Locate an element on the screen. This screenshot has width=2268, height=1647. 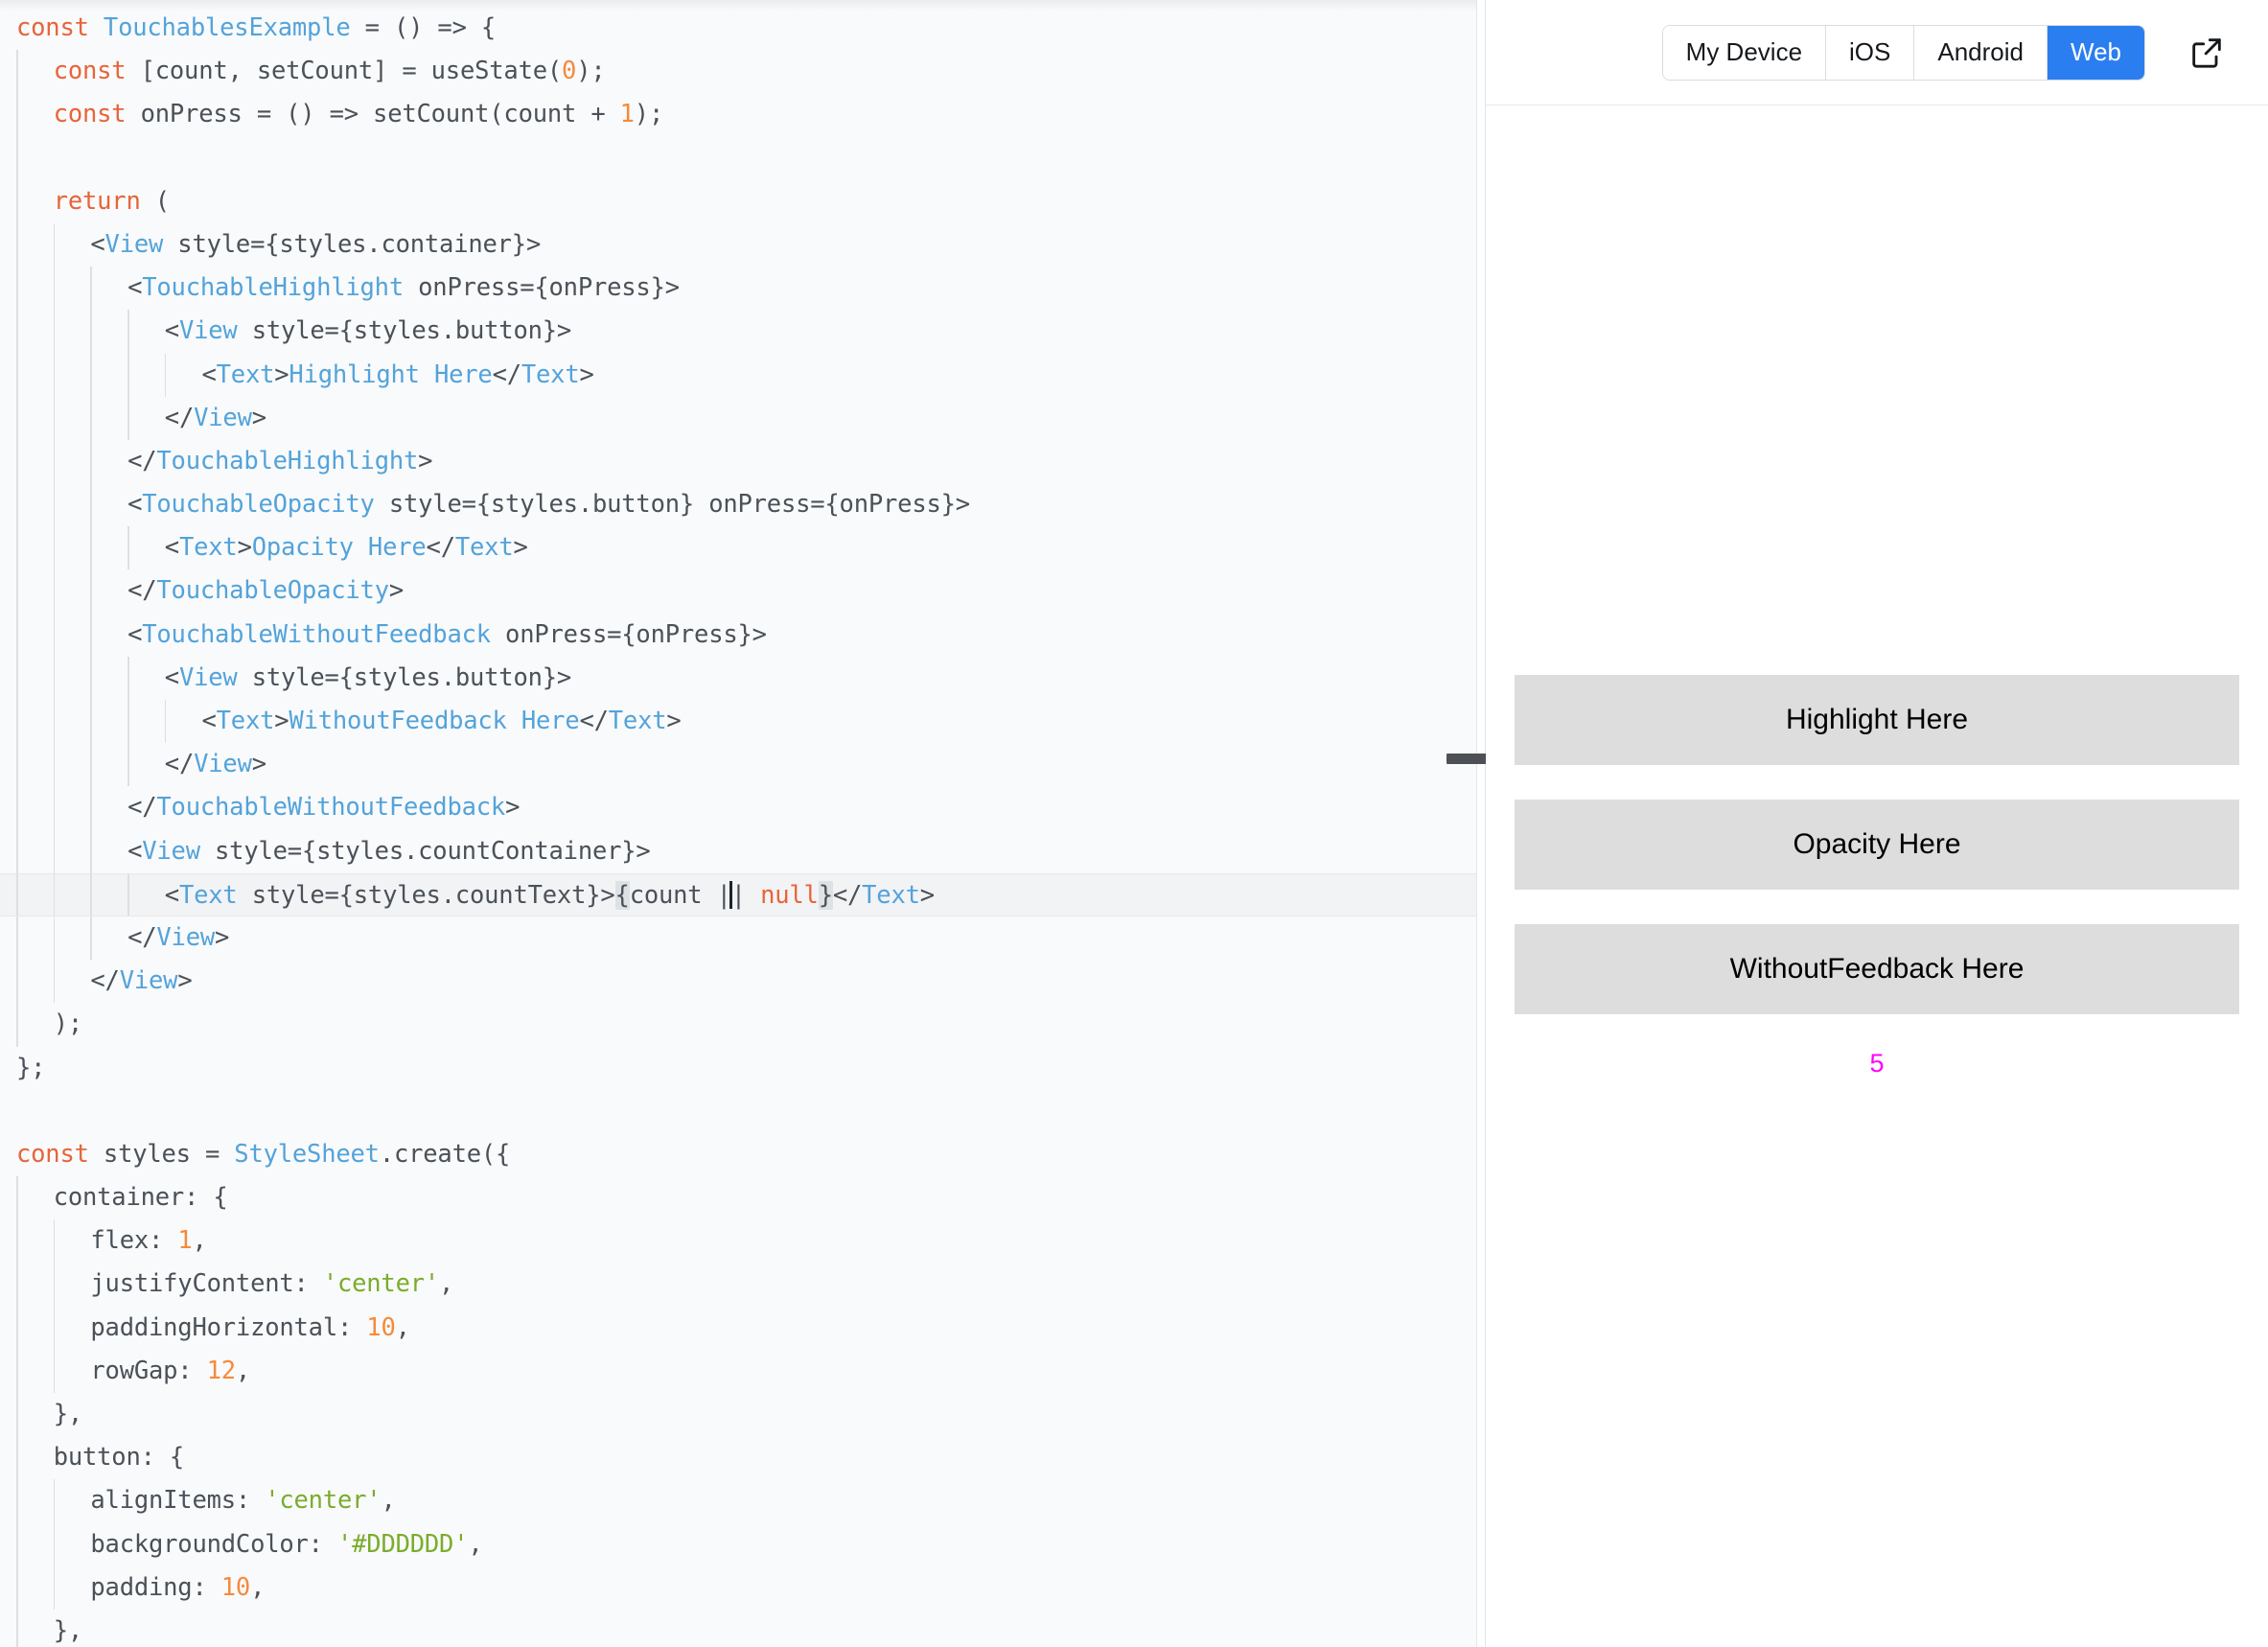
code-token-num: 10 is located at coordinates (235, 1587).